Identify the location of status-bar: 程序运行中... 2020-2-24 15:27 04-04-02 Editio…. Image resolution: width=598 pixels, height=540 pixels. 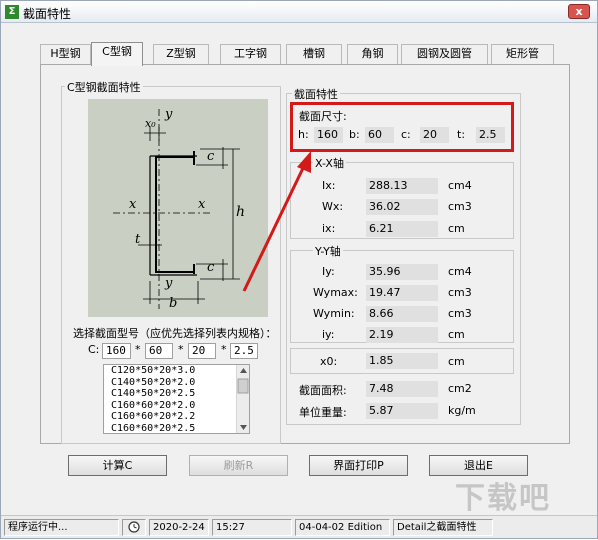
(299, 526).